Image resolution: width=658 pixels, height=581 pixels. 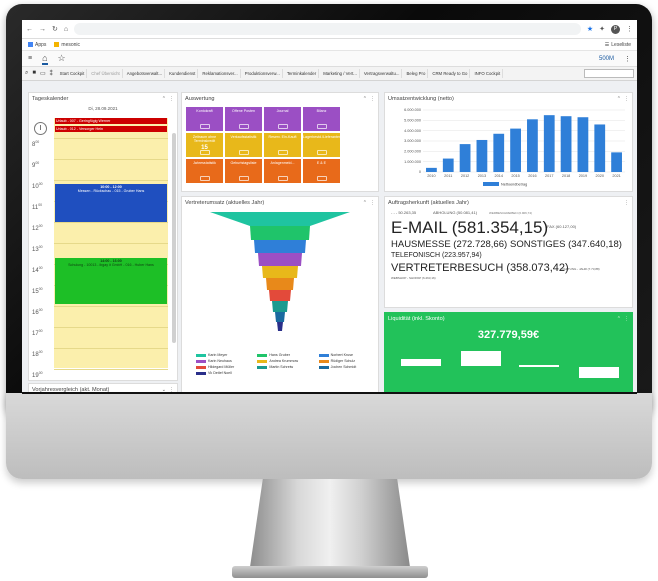 I want to click on star-icon: ★, so click(x=590, y=29).